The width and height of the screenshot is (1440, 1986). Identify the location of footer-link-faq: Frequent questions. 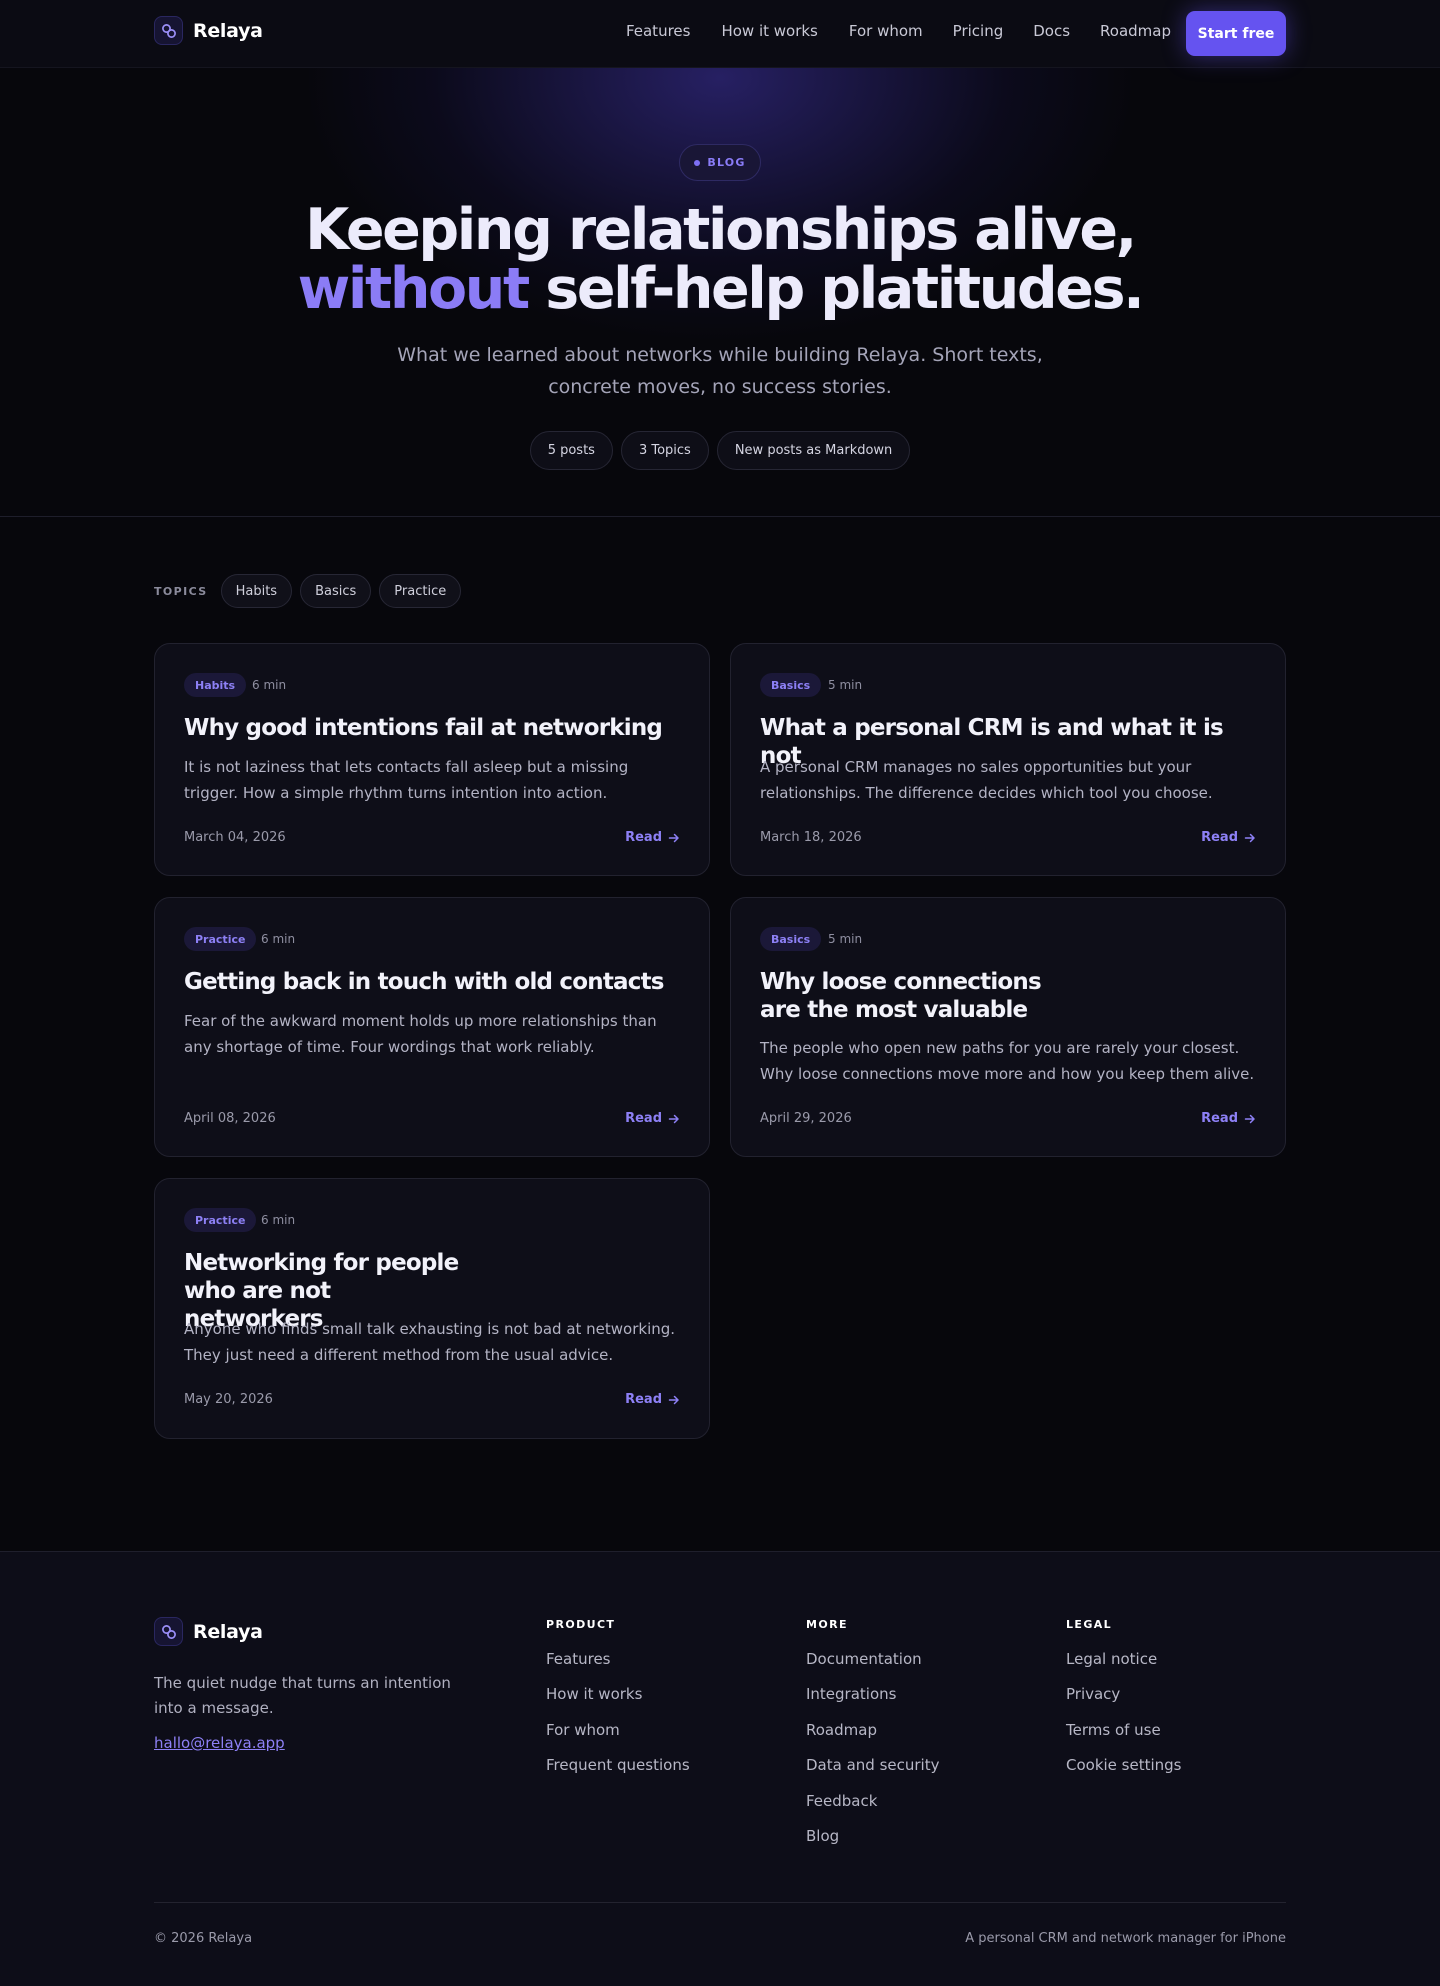
(618, 1773).